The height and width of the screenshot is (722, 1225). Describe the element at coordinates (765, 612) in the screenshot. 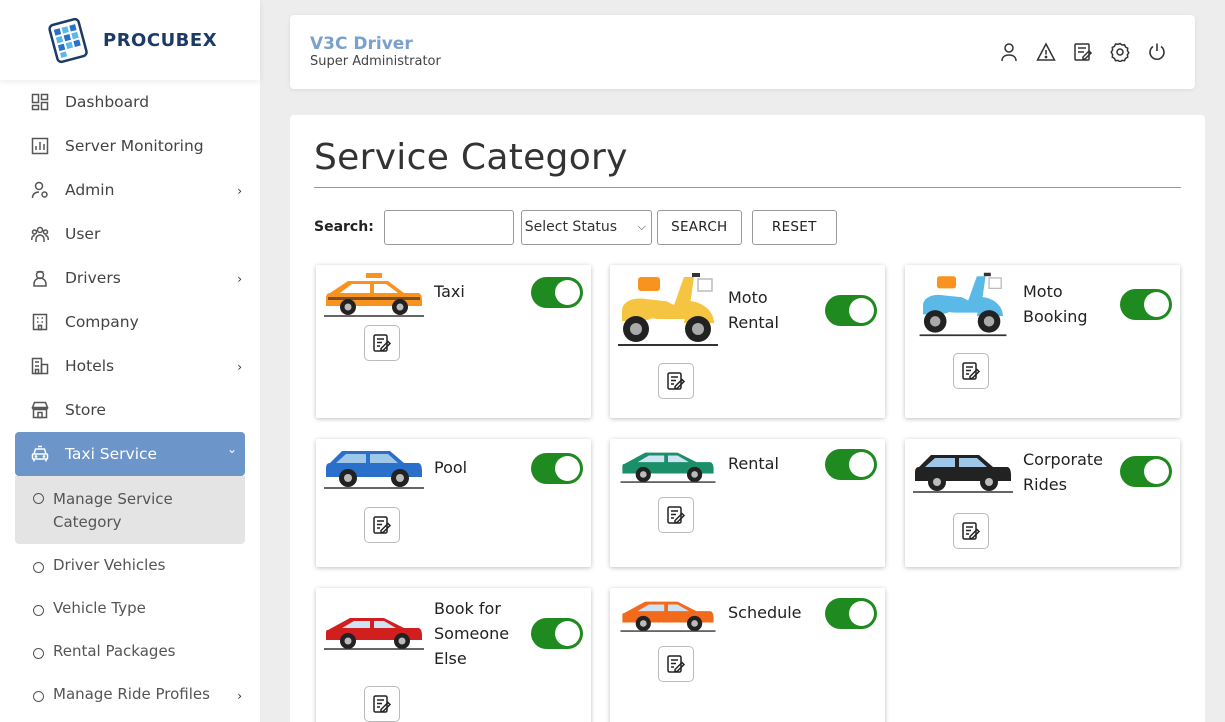

I see `category-name: Schedule` at that location.